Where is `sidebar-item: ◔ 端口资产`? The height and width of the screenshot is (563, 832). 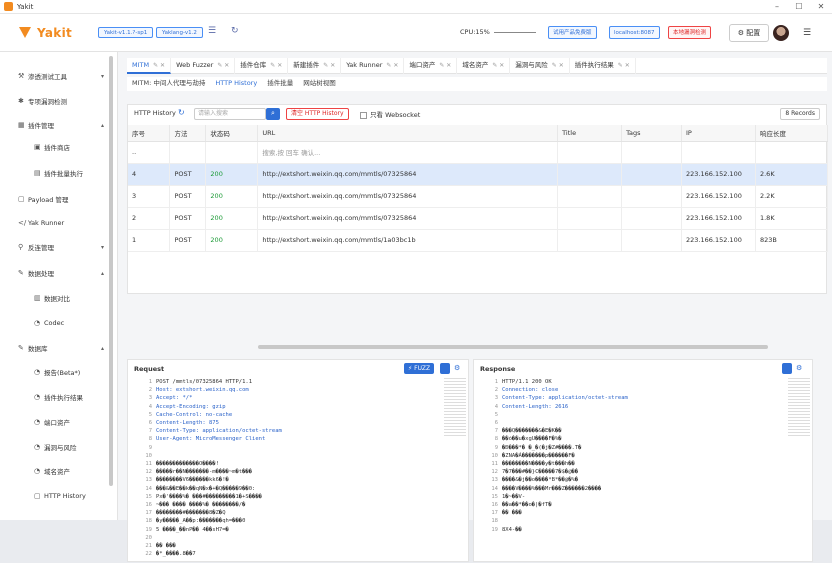 sidebar-item: ◔ 端口资产 is located at coordinates (83, 422).